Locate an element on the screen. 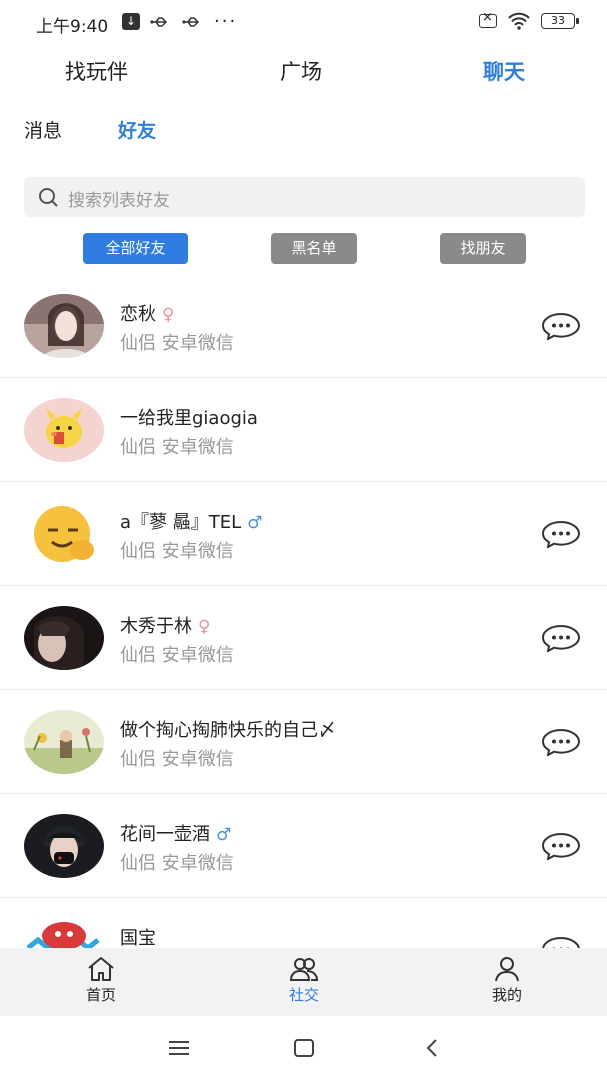  home-square-icon is located at coordinates (304, 1048).